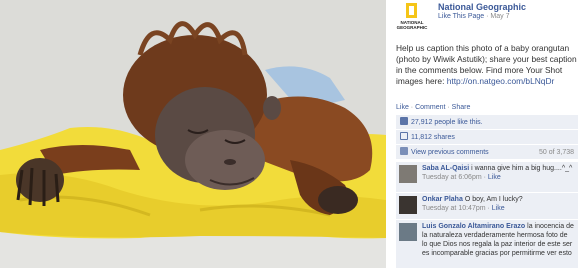  What do you see at coordinates (461, 107) in the screenshot?
I see `share-link: Share` at bounding box center [461, 107].